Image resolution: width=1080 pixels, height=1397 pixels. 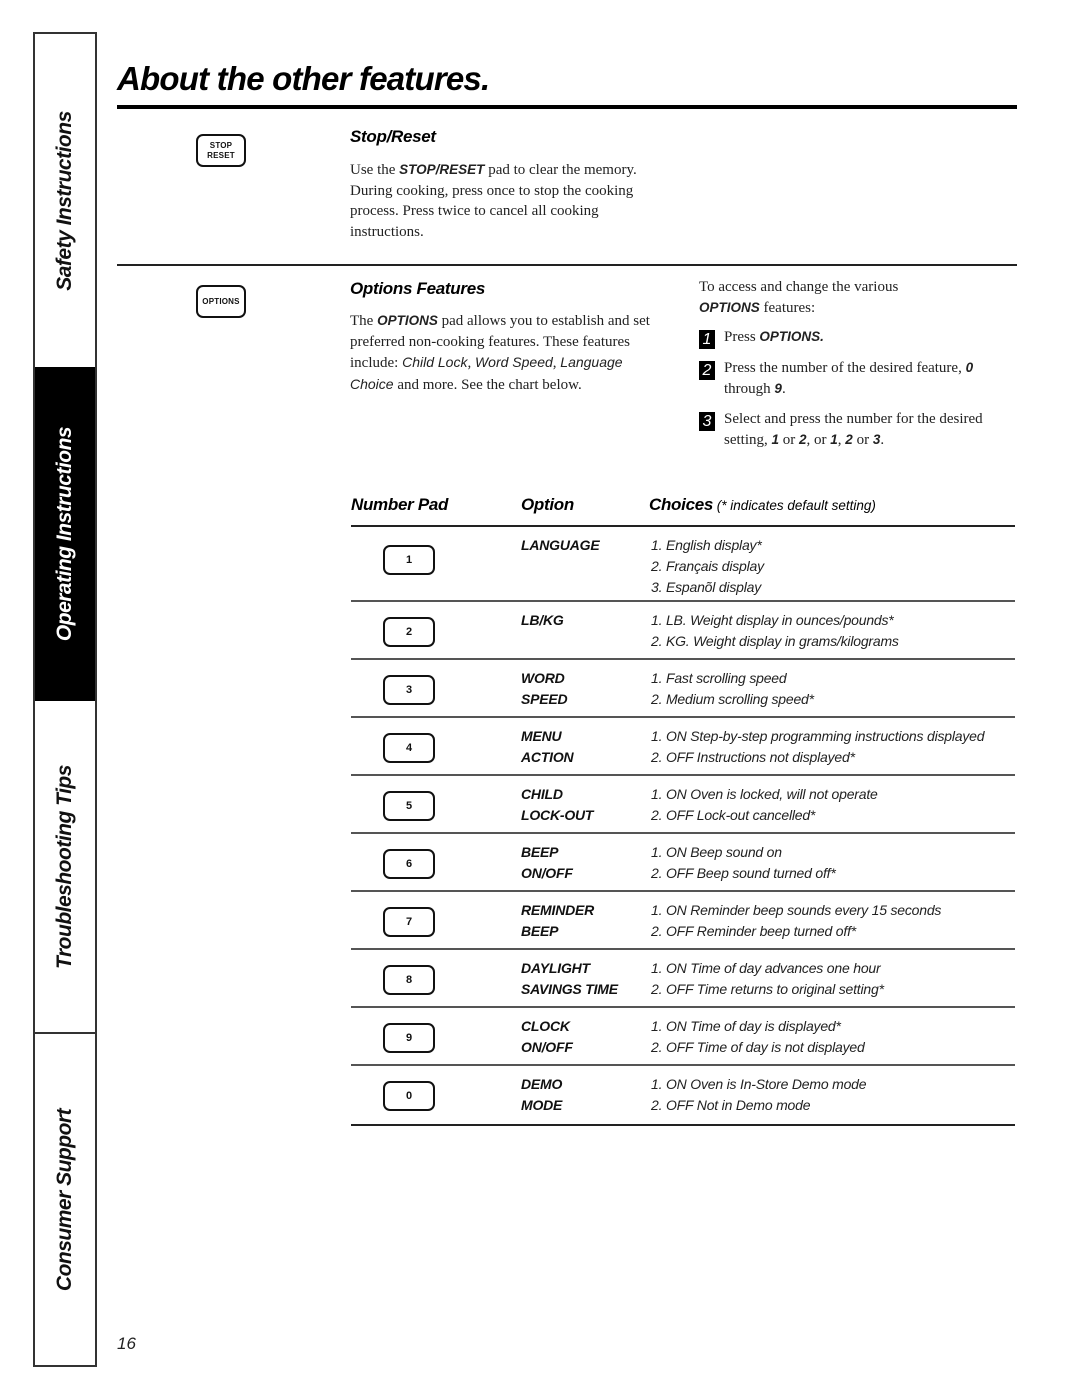 I want to click on page-title: About the other features., so click(x=303, y=78).